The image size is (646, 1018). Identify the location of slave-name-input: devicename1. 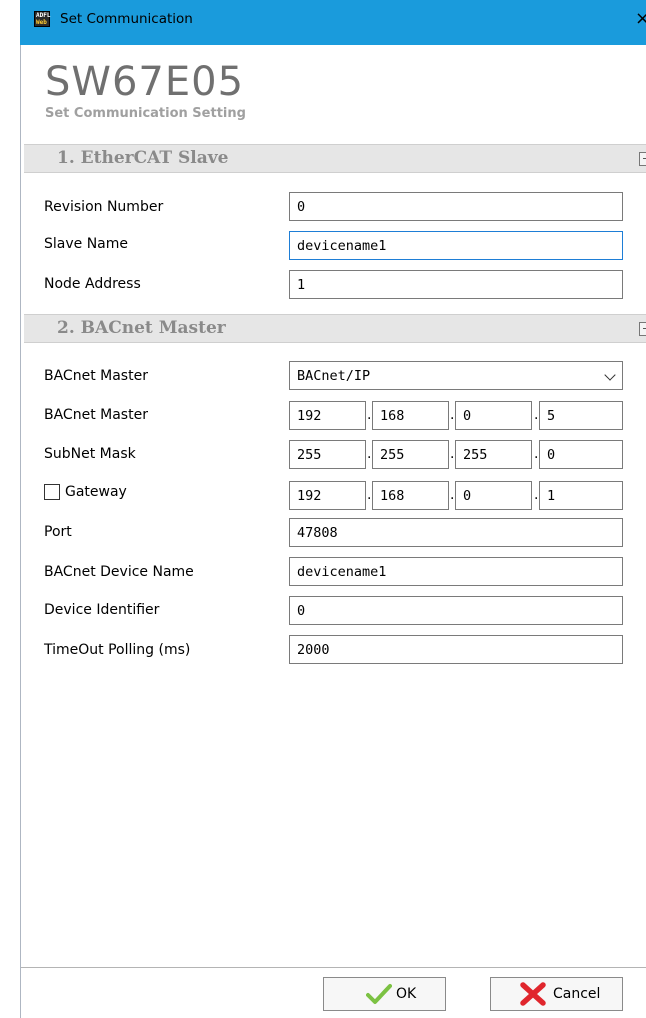
(456, 245).